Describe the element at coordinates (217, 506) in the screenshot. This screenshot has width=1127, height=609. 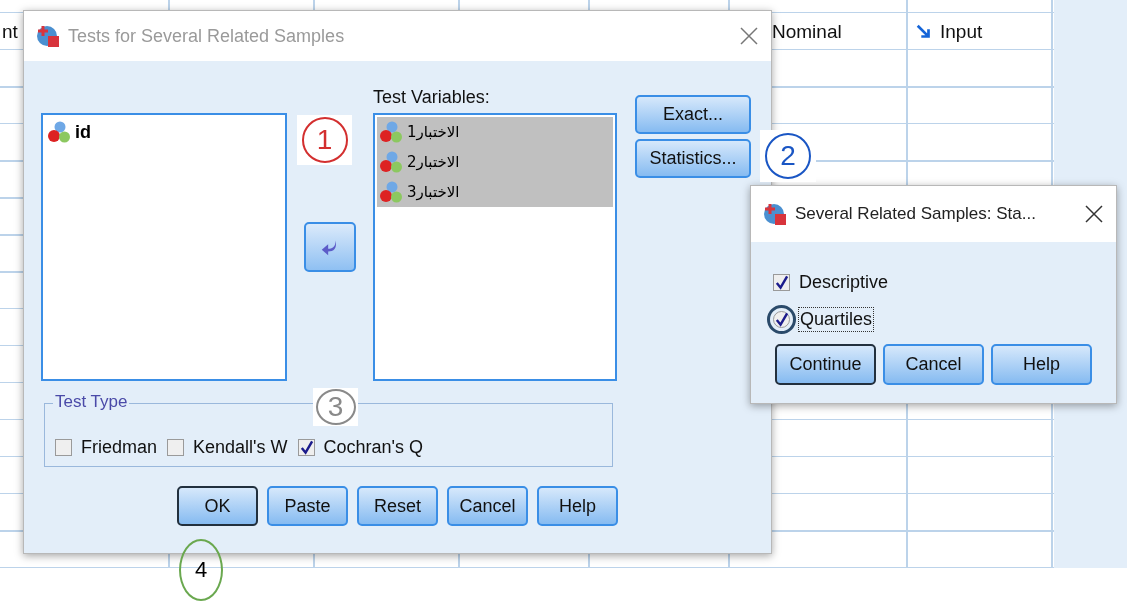
I see `dialog-button: OK` at that location.